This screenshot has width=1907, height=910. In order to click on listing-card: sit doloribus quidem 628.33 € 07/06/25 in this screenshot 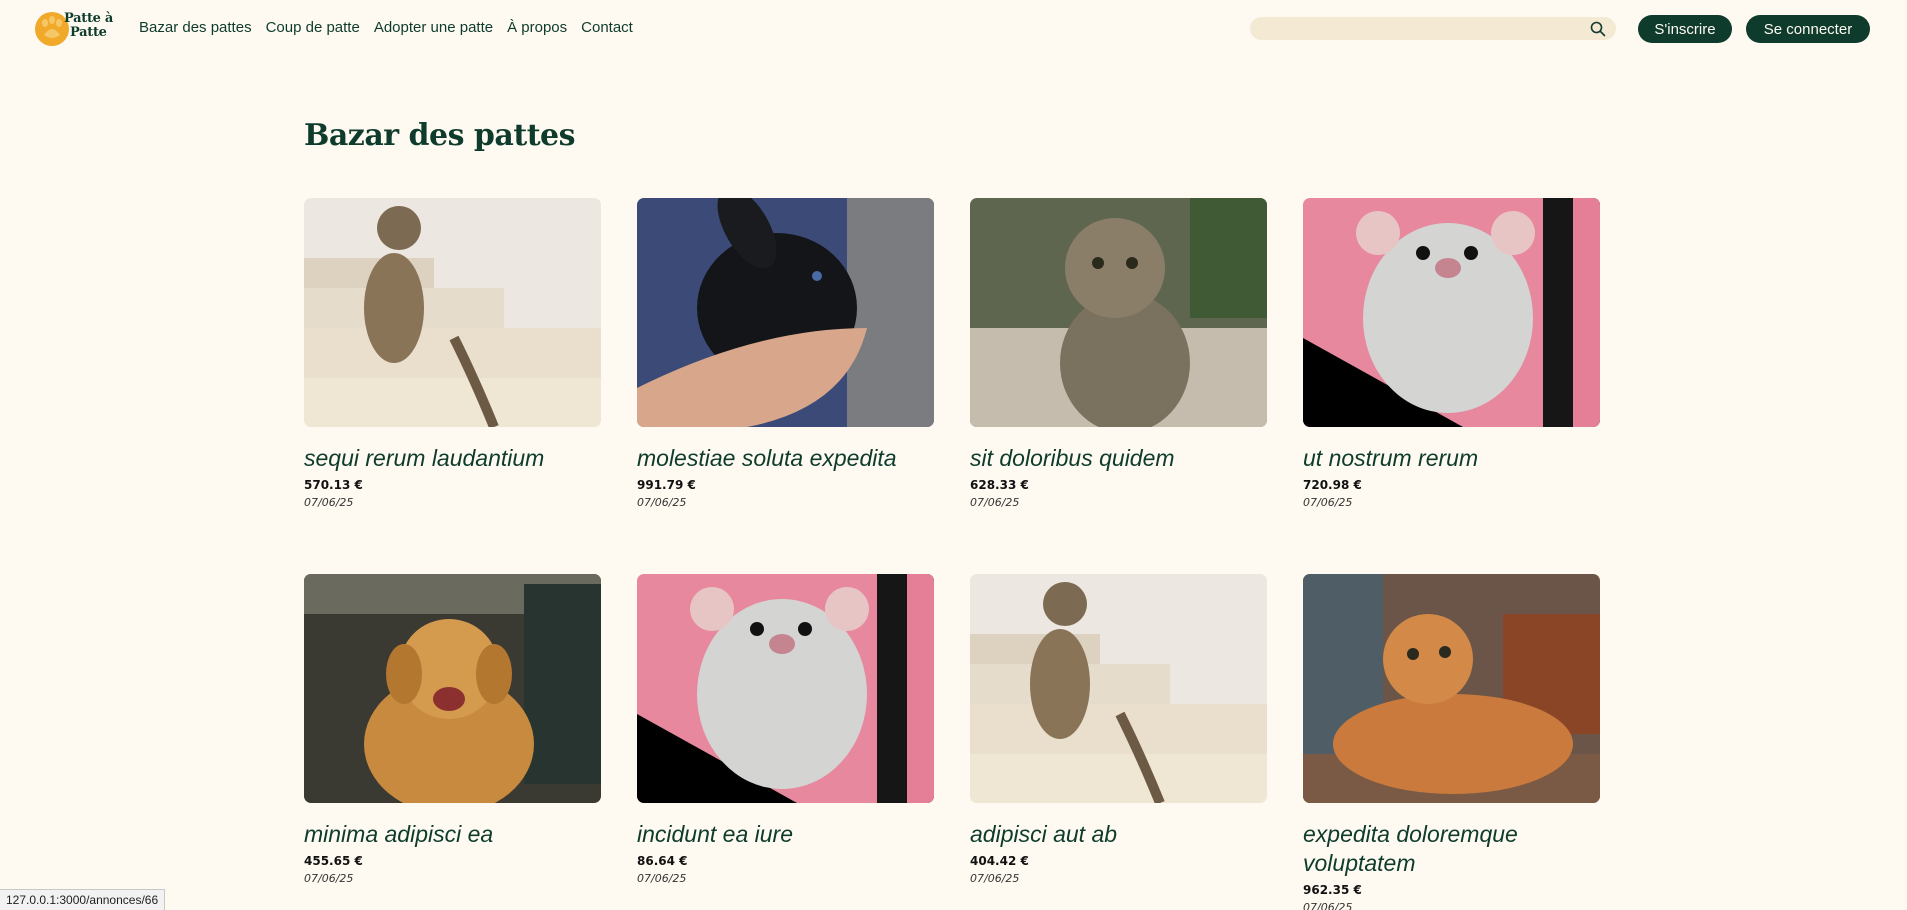, I will do `click(1118, 353)`.